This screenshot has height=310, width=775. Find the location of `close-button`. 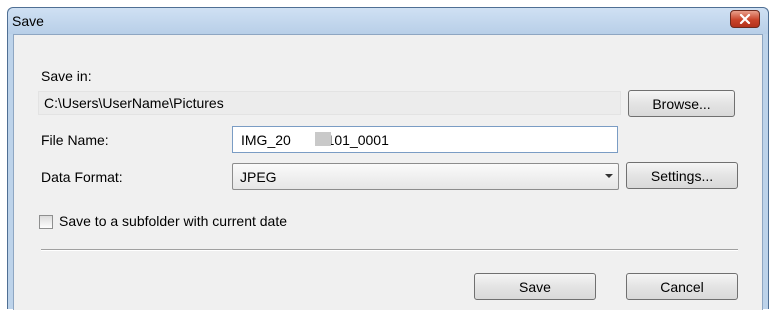

close-button is located at coordinates (745, 19).